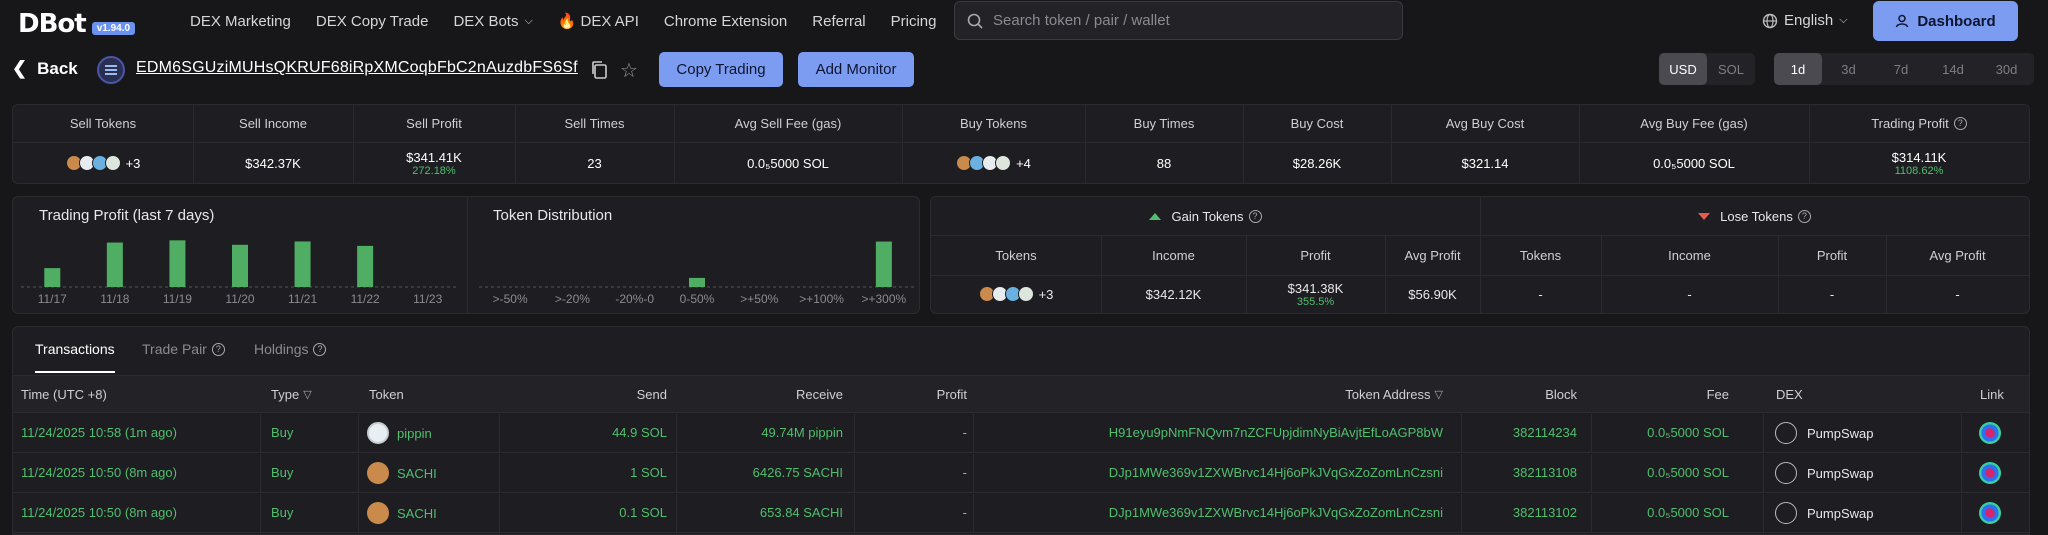 Image resolution: width=2048 pixels, height=535 pixels. Describe the element at coordinates (993, 163) in the screenshot. I see `buy-tokens: +4` at that location.